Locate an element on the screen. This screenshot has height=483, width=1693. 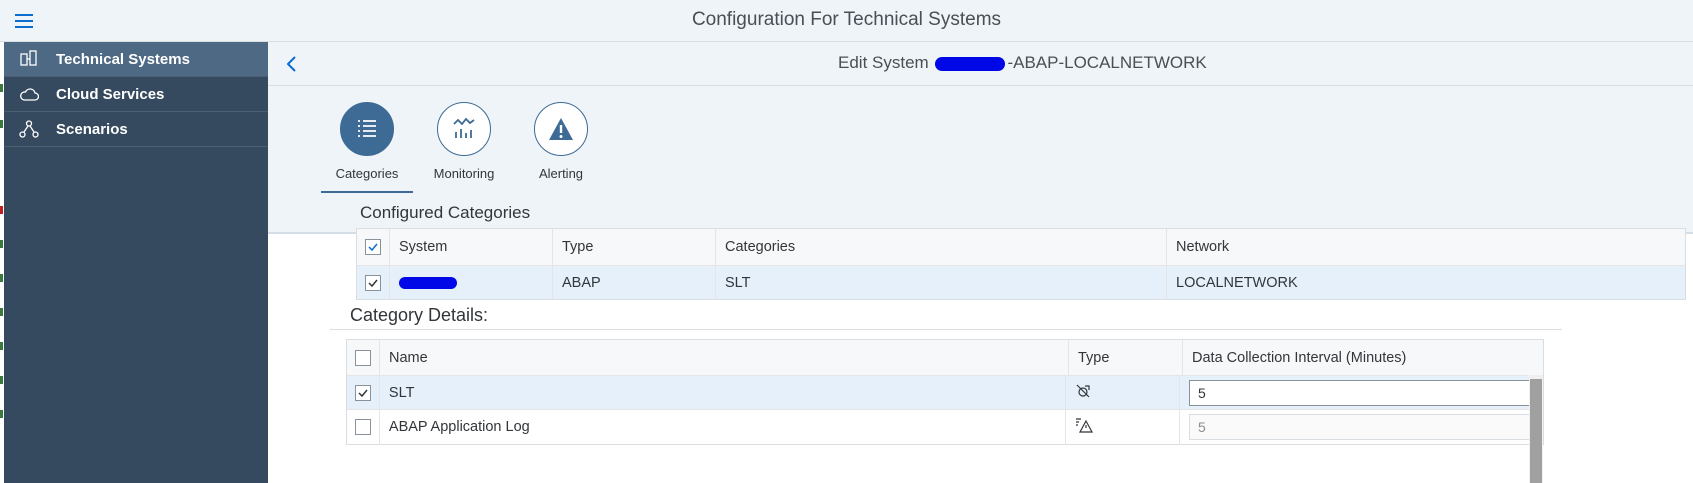
sidebar-item-cloud-services: Cloud Services is located at coordinates (136, 94).